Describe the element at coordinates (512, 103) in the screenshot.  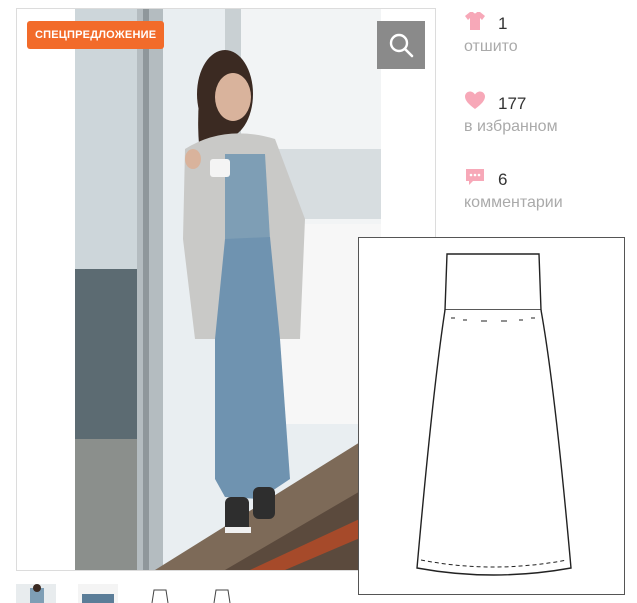
I see `stat-favorites-value: 177` at that location.